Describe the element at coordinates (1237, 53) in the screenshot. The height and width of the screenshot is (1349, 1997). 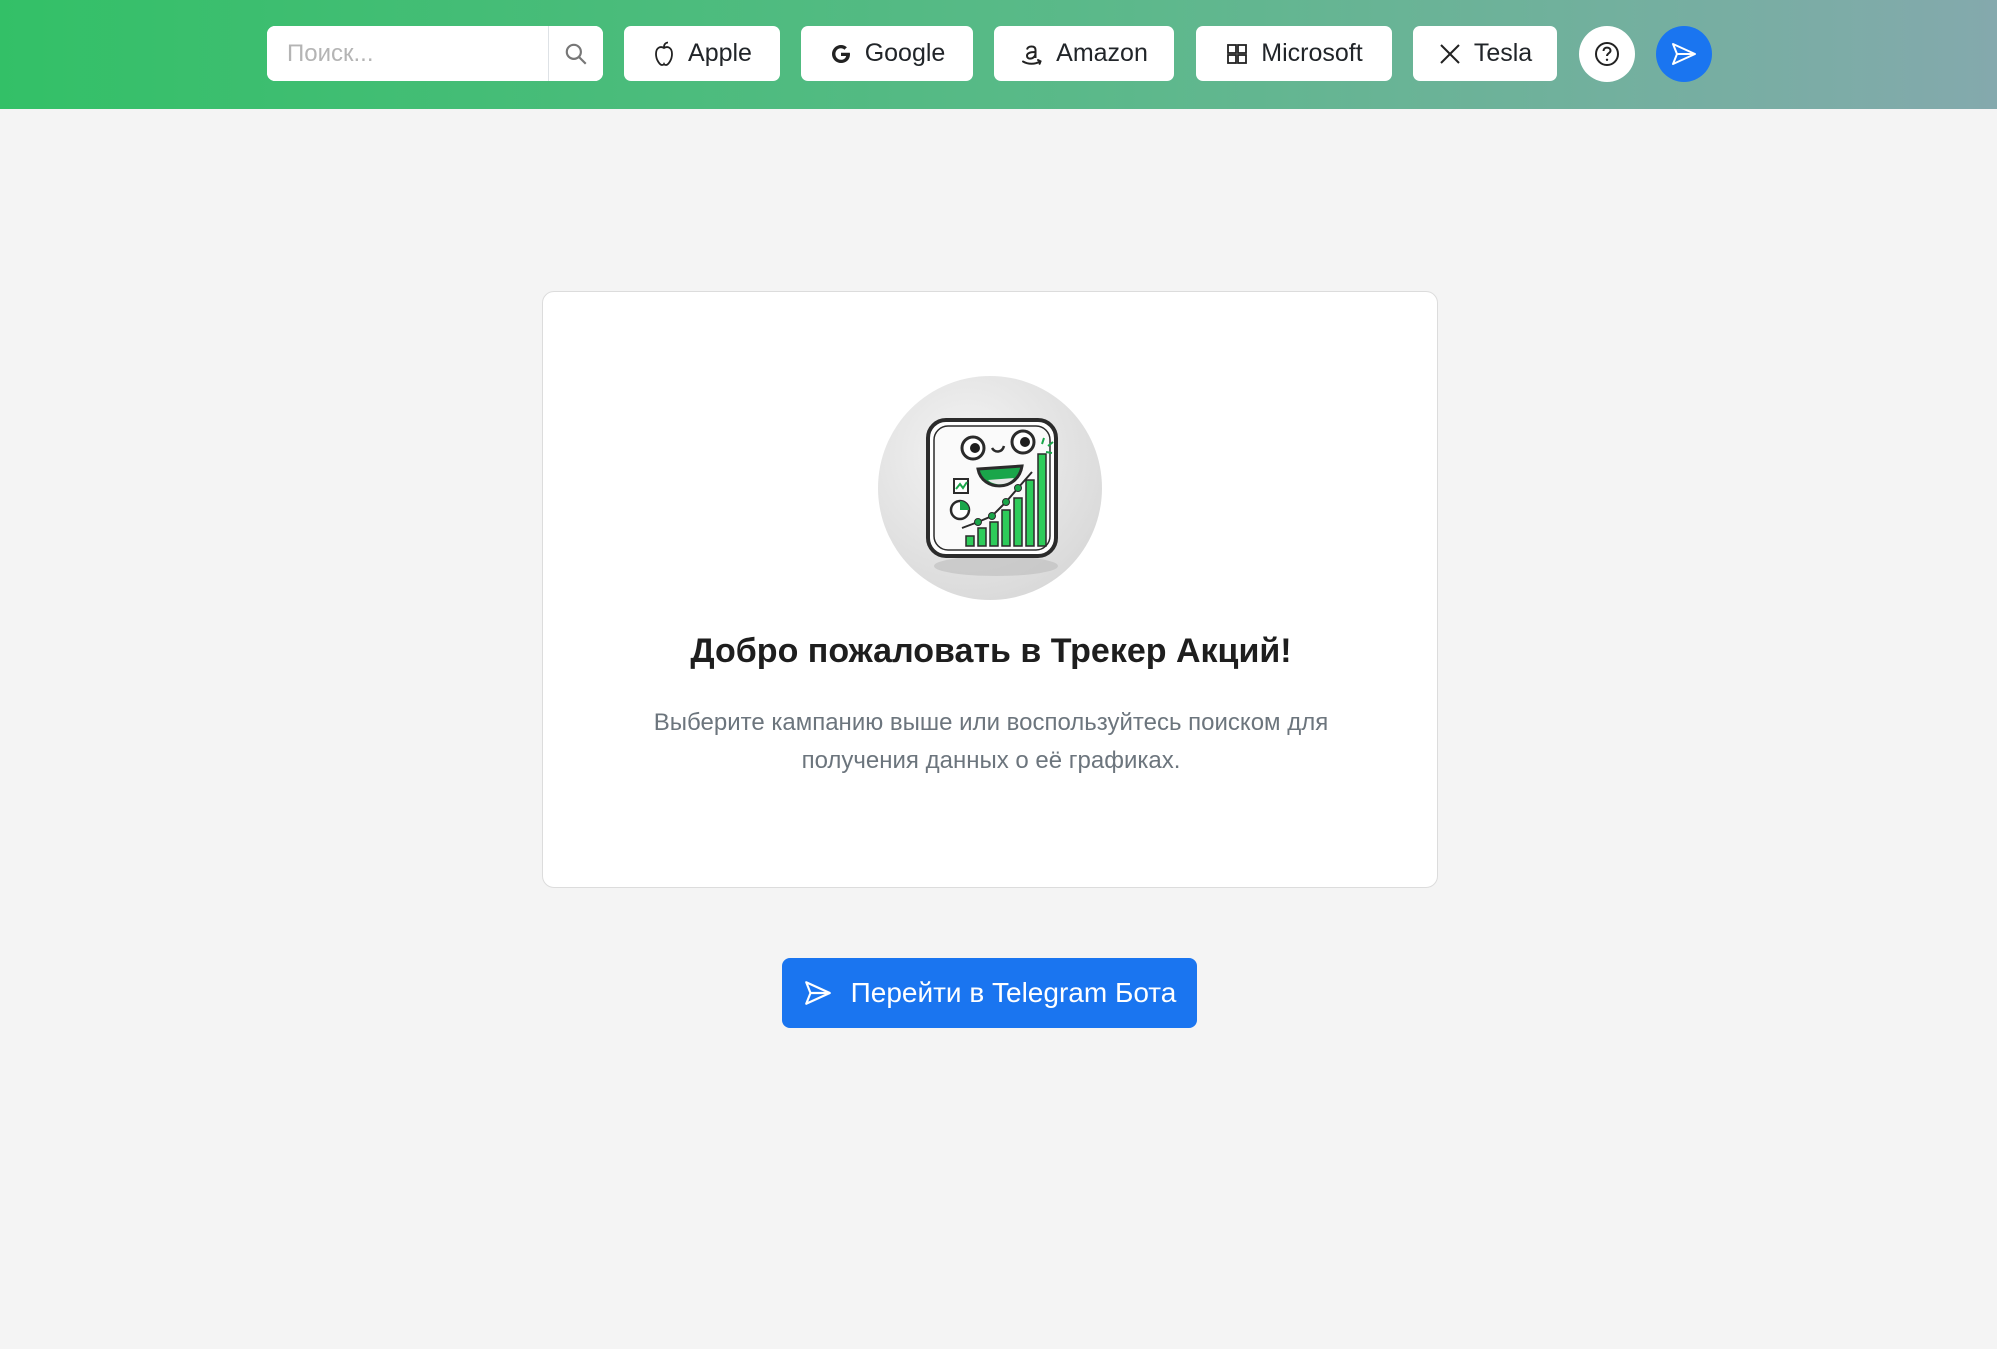
I see `microsoft-icon` at that location.